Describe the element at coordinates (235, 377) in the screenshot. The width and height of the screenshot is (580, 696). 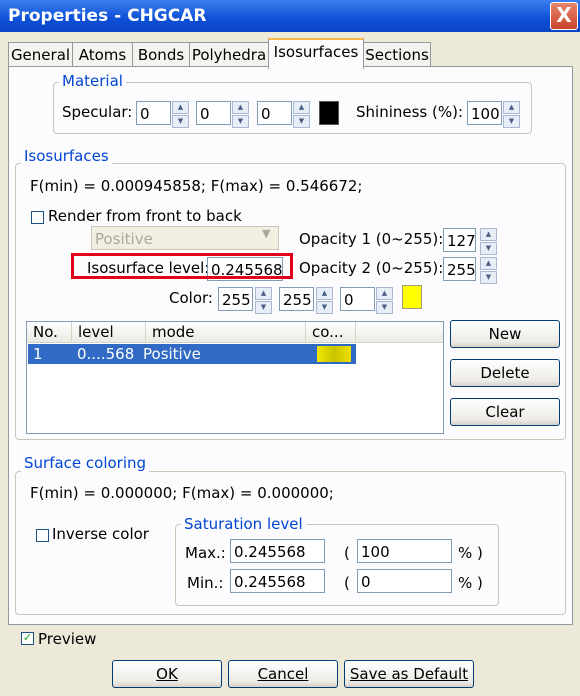
I see `isosurface-list: No. level mode co... 1 0....568 Positive` at that location.